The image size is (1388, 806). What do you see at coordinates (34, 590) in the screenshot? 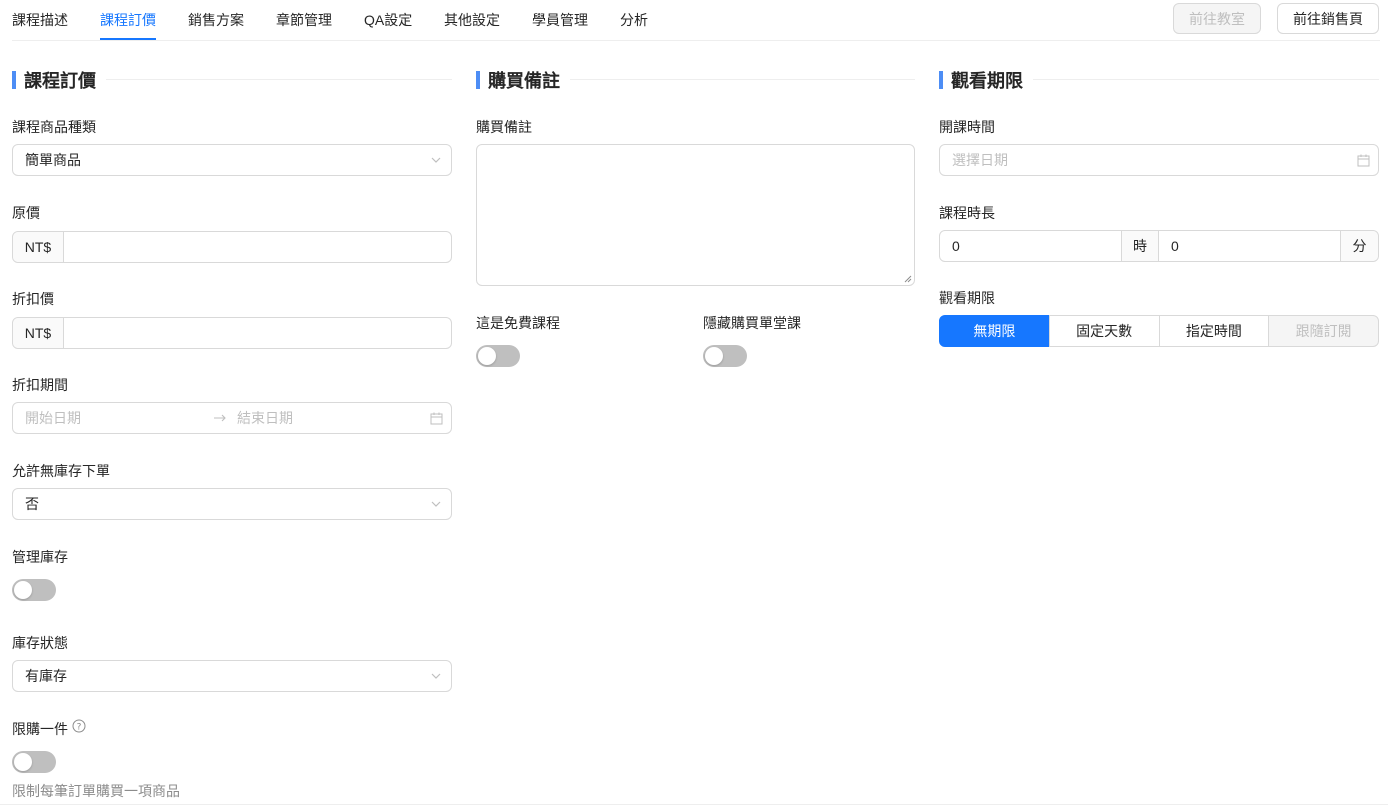
I see `manage-stock-switch` at bounding box center [34, 590].